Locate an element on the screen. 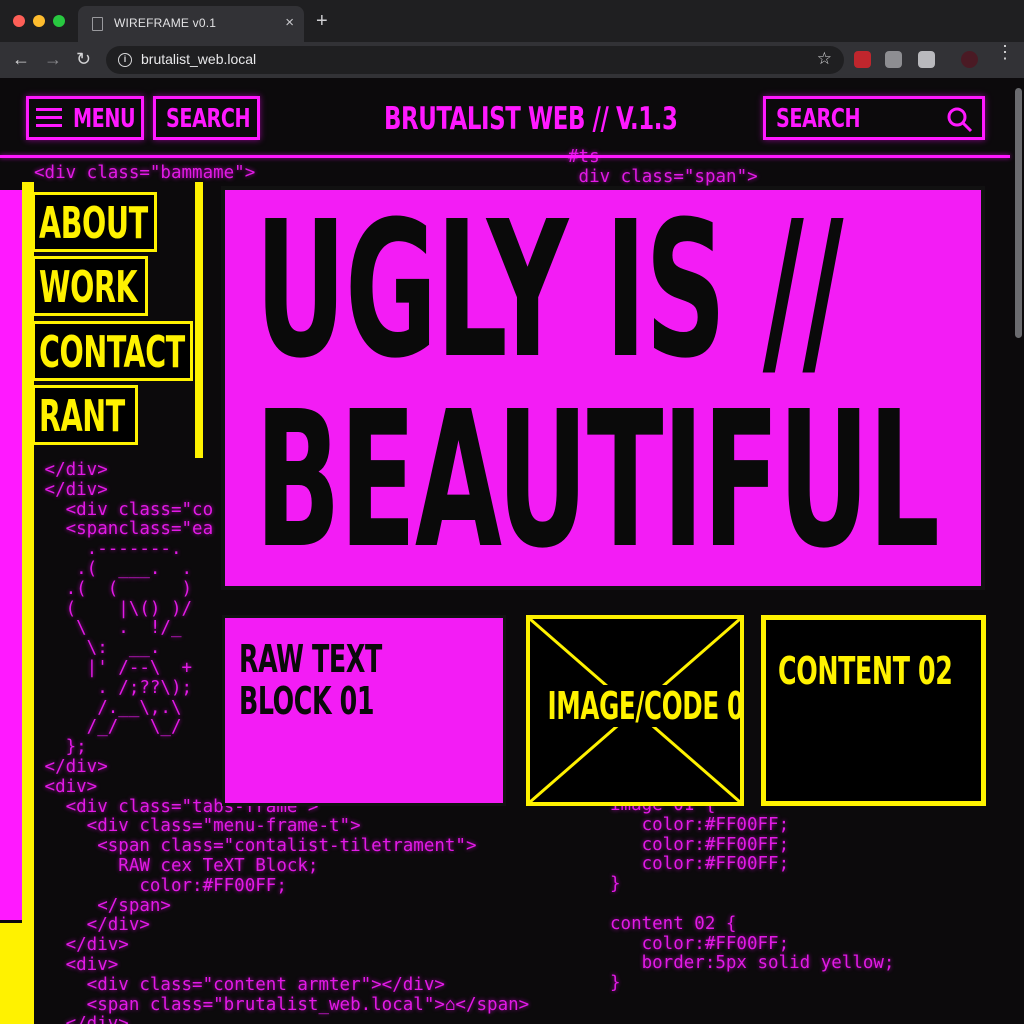  background-code-top-left: <div class="bammame"> is located at coordinates (145, 173).